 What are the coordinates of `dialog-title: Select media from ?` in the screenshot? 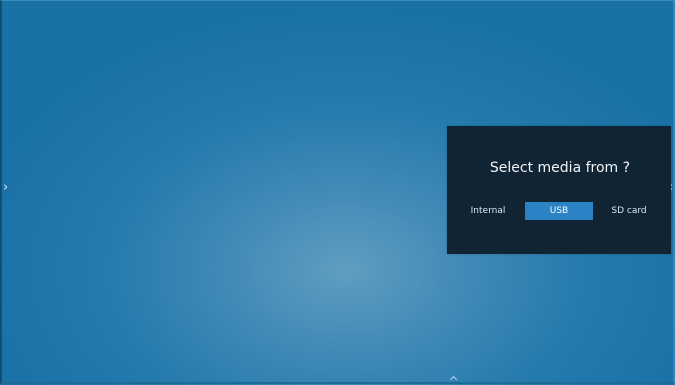 It's located at (560, 168).